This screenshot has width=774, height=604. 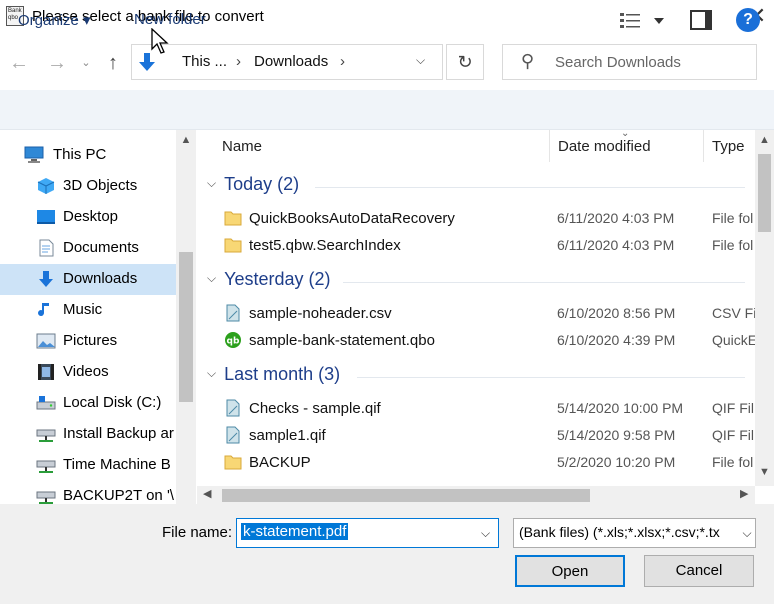 I want to click on organize-button: Organize ▾, so click(x=54, y=20).